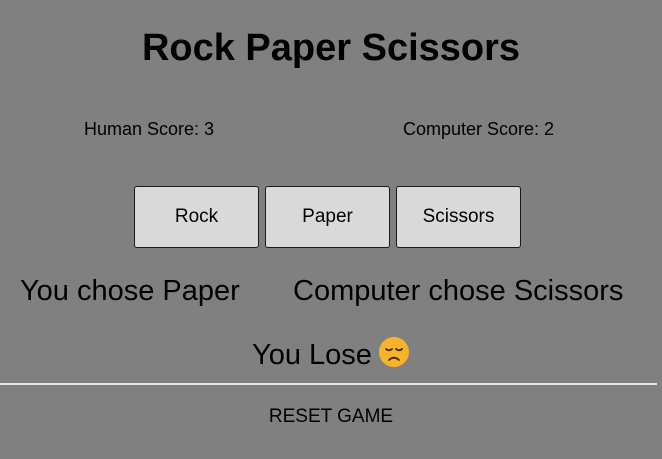 The width and height of the screenshot is (662, 459). I want to click on choice-buttons: Rock Paper Scissors, so click(327, 217).